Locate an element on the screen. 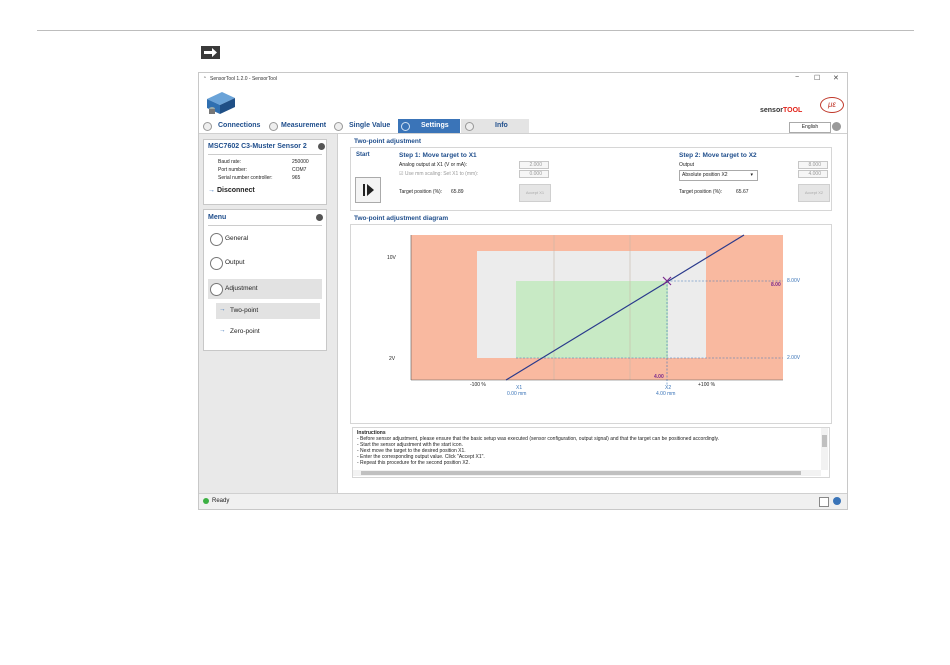 This screenshot has height=665, width=950. sensor-device-icon is located at coordinates (221, 103).